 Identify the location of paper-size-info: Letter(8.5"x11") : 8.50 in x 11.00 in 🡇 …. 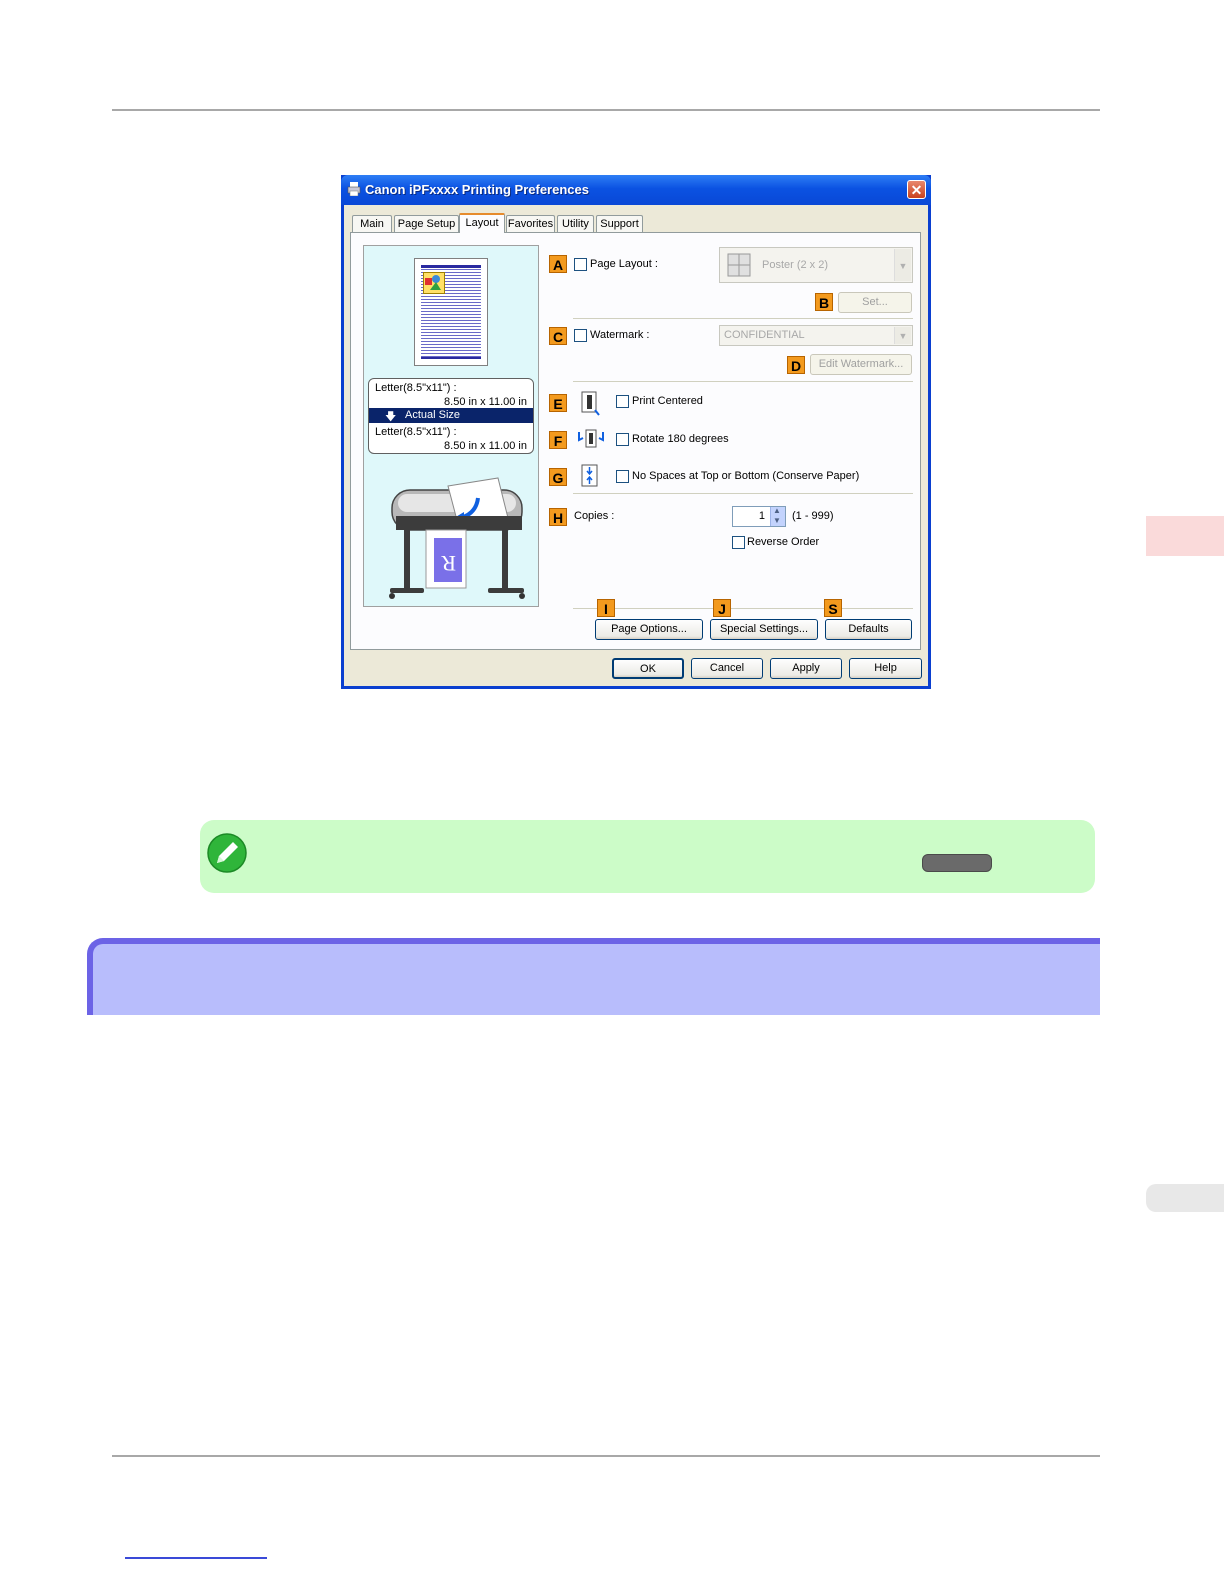
(451, 416).